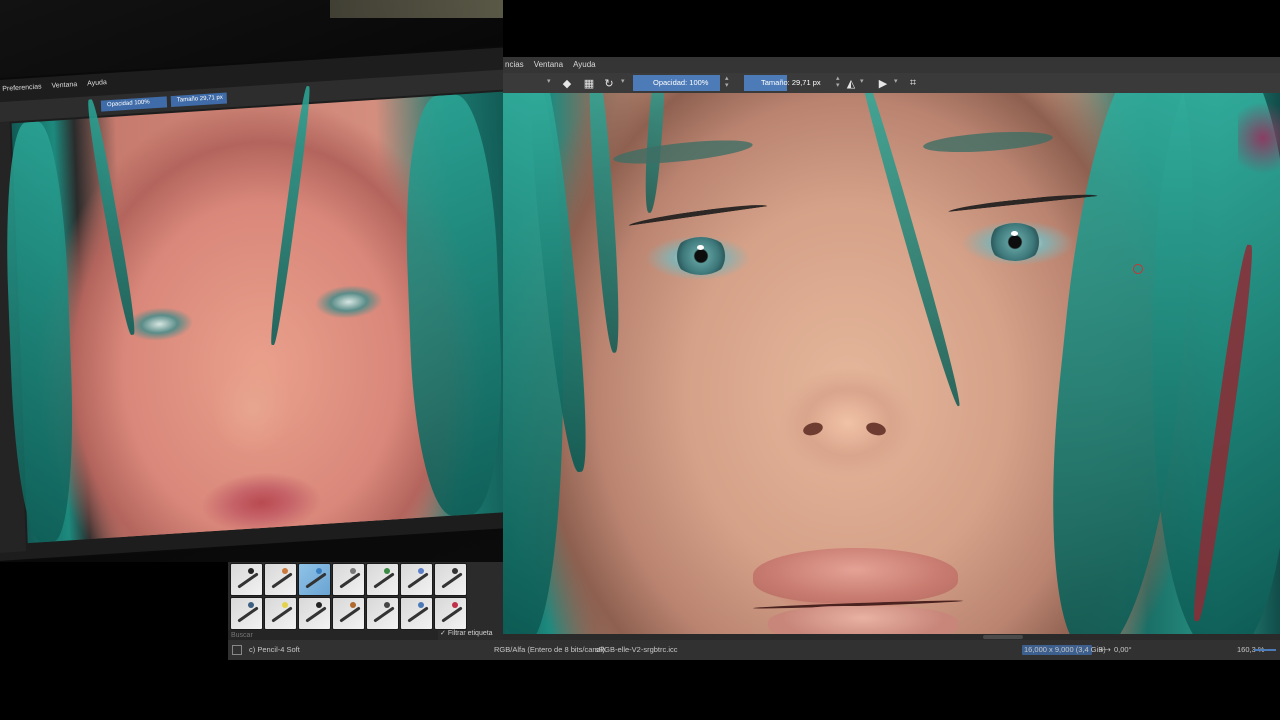 The image size is (1280, 720). I want to click on alpha-lock-icon: ▦, so click(589, 83).